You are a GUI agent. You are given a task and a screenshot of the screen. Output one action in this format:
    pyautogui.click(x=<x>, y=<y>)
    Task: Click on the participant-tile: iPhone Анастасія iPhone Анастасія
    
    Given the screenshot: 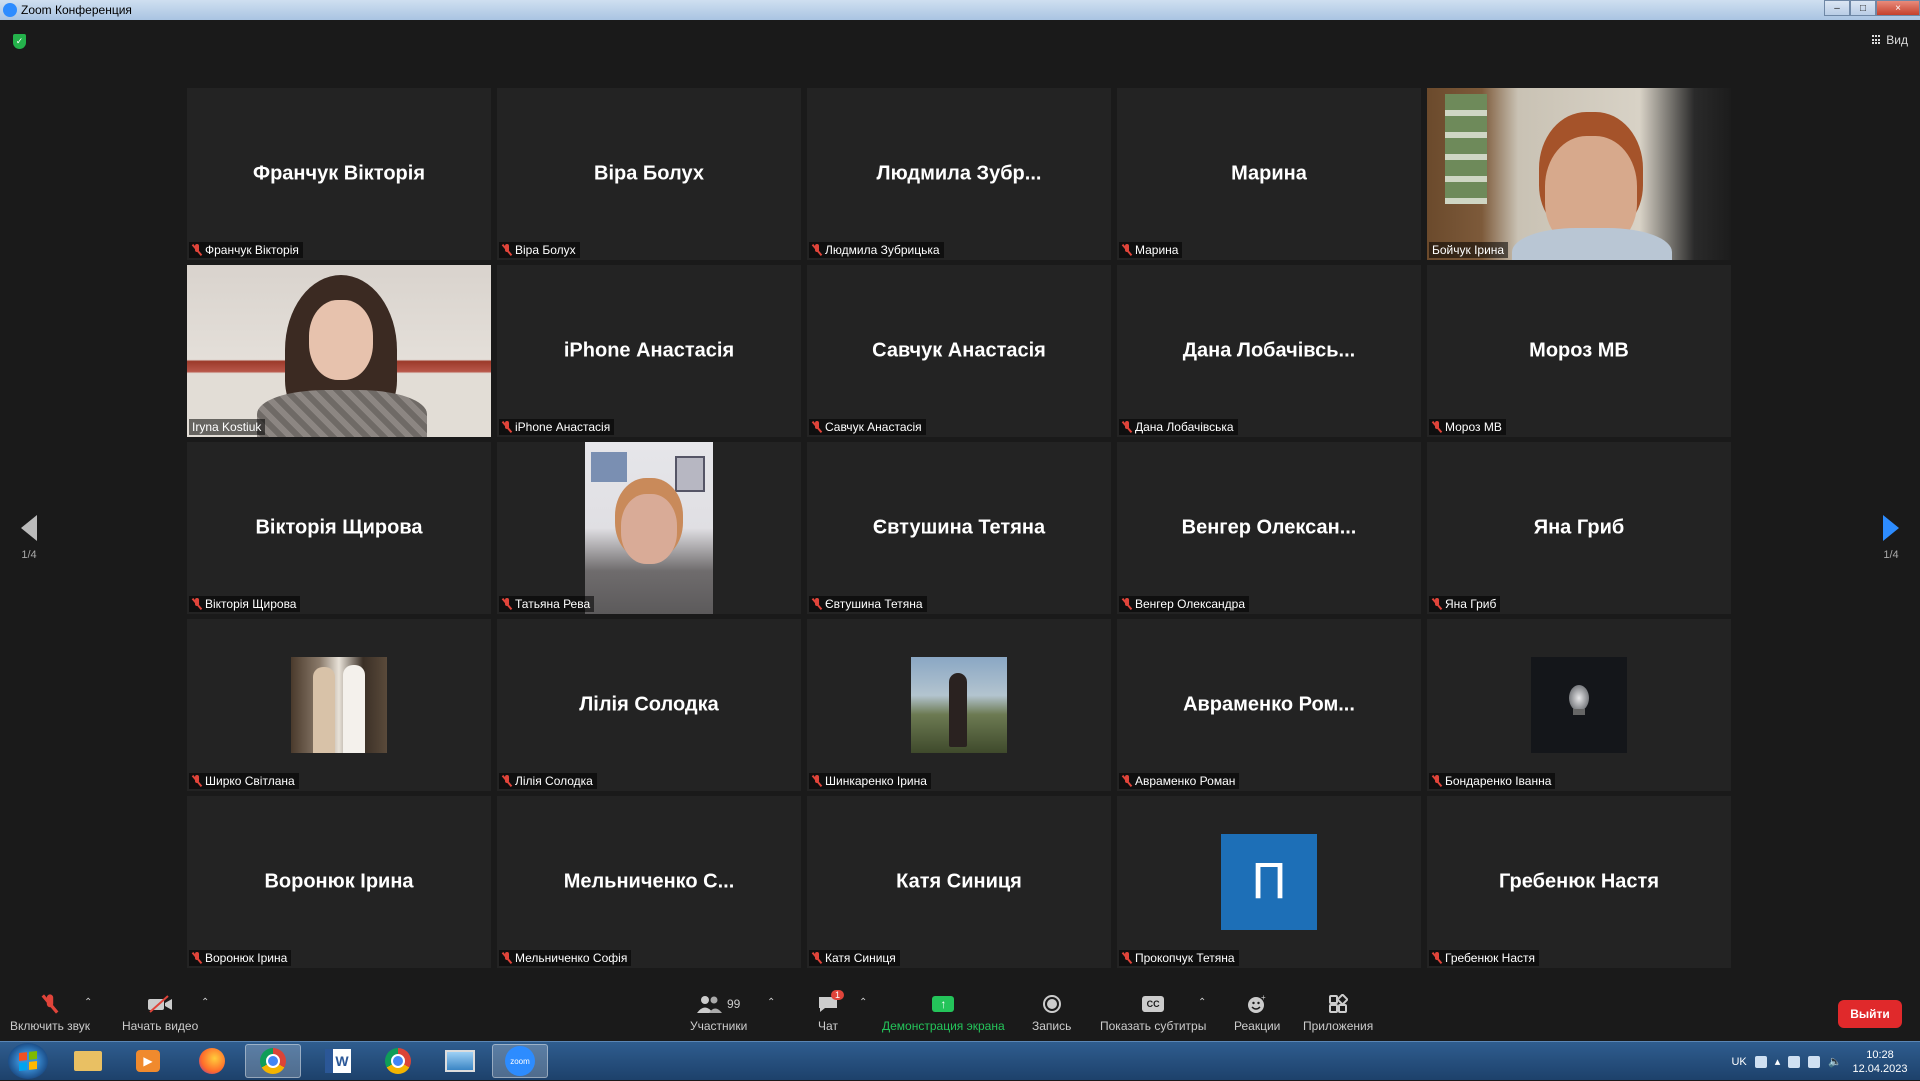 What is the action you would take?
    pyautogui.click(x=649, y=351)
    